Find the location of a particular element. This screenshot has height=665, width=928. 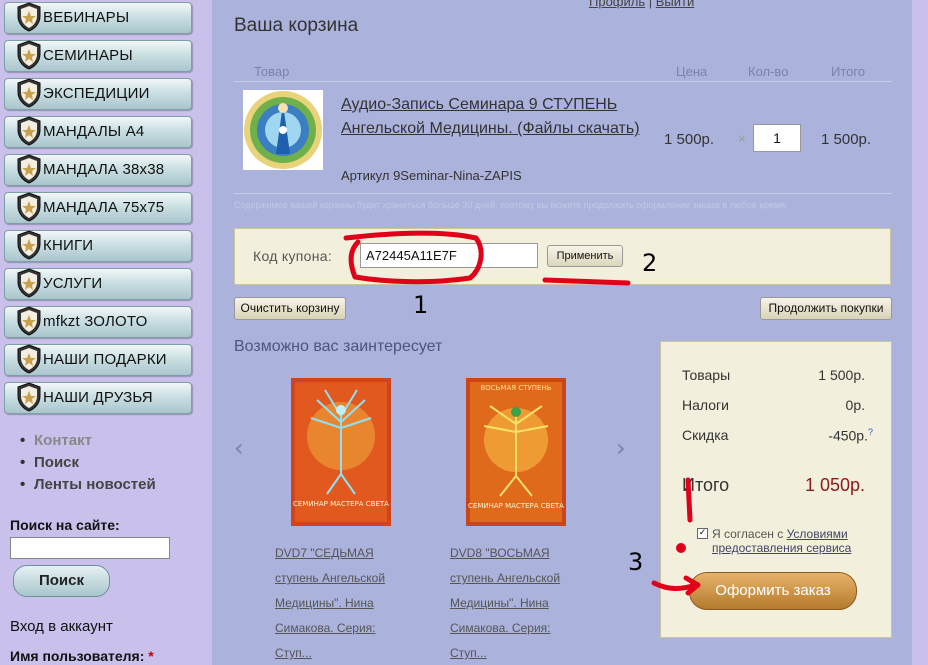

dvd8-cover-top-text: ВОСЬМАЯ СТУПЕНЬ is located at coordinates (515, 388).